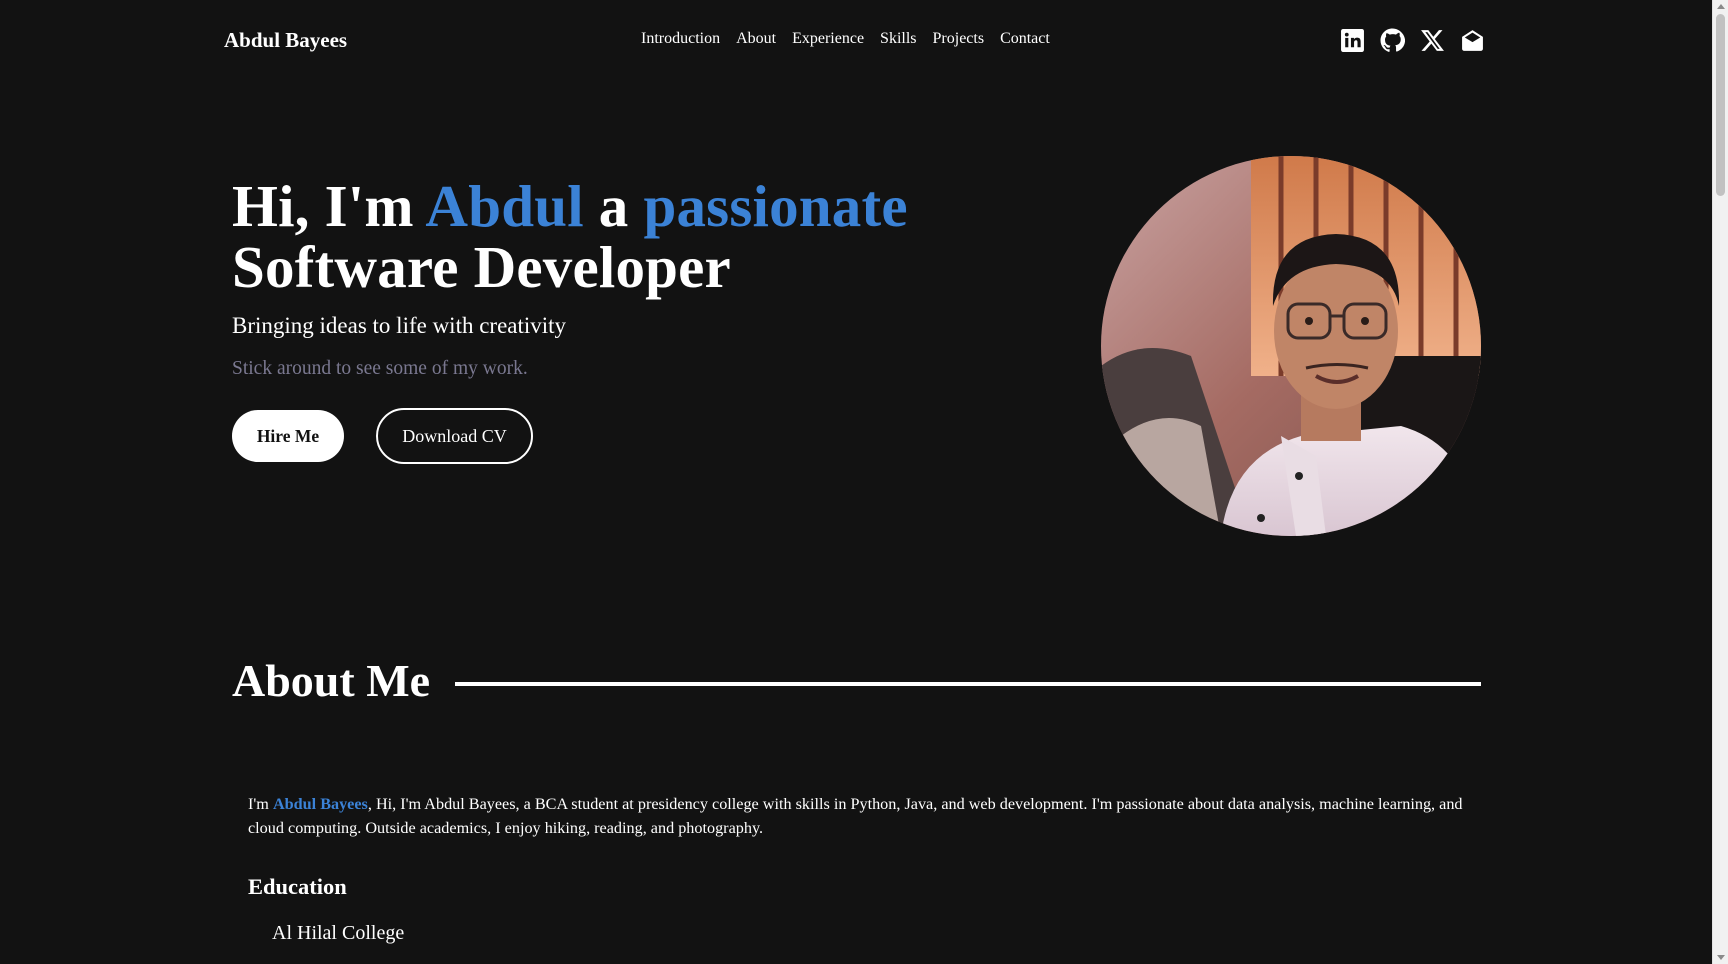 The image size is (1728, 964). Describe the element at coordinates (680, 39) in the screenshot. I see `nav-introduction: Introduction` at that location.